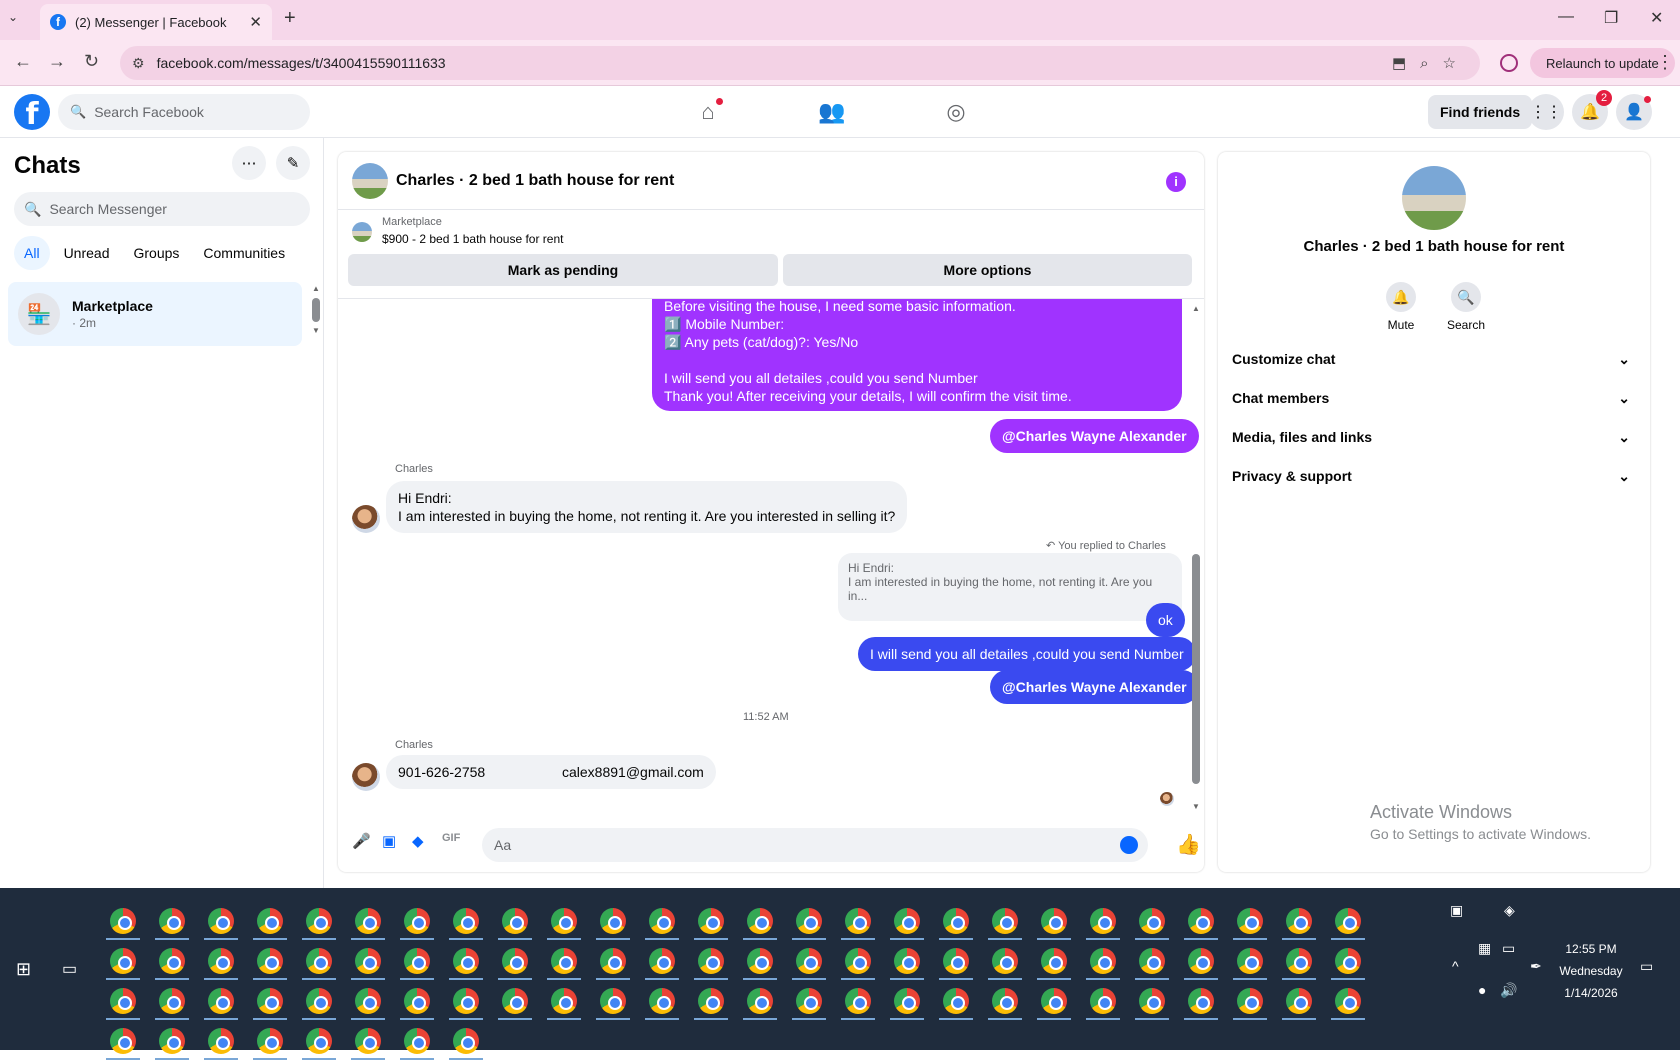 The width and height of the screenshot is (1680, 1060). What do you see at coordinates (815, 845) in the screenshot?
I see `message-input: Aa` at bounding box center [815, 845].